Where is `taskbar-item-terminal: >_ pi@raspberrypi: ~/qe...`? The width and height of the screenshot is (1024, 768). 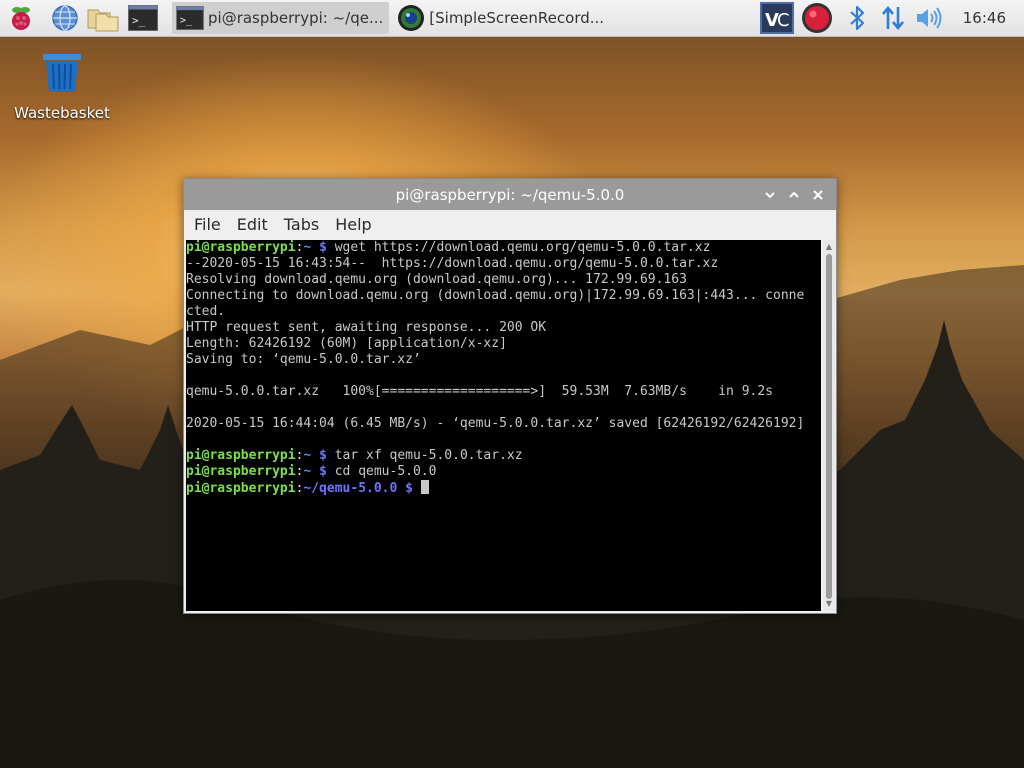 taskbar-item-terminal: >_ pi@raspberrypi: ~/qe... is located at coordinates (281, 18).